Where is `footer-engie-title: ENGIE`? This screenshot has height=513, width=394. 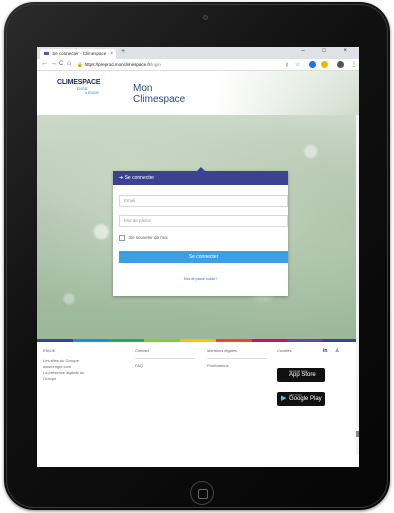
footer-engie-title: ENGIE is located at coordinates (49, 350).